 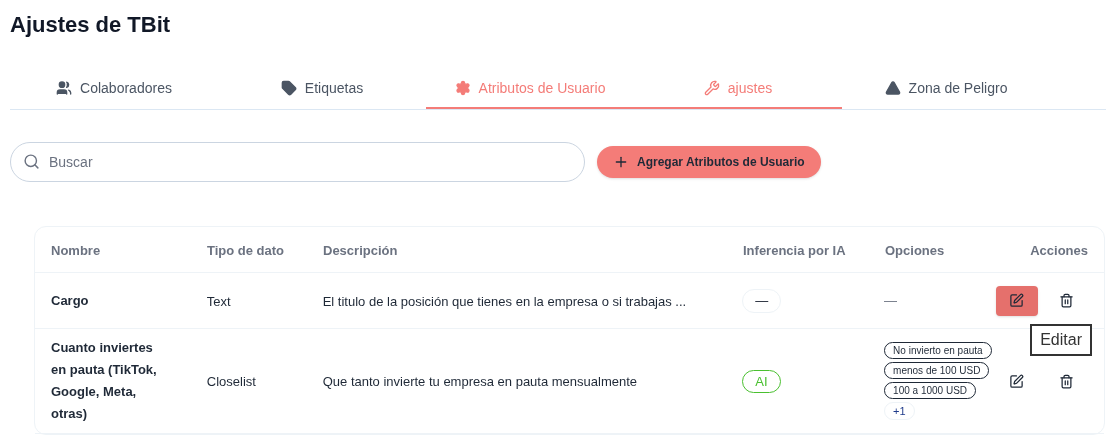 I want to click on tab: Etiquetas, so click(x=322, y=89).